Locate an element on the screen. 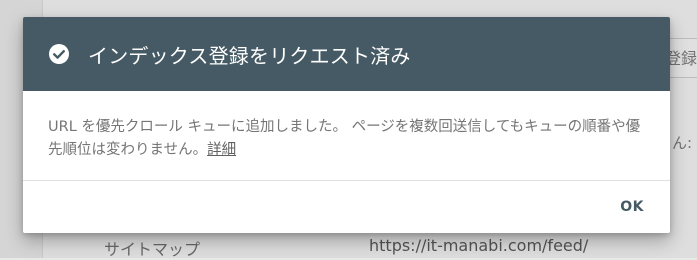 The image size is (697, 260). dialog-title: インデックス登録をリクエスト済み is located at coordinates (249, 55).